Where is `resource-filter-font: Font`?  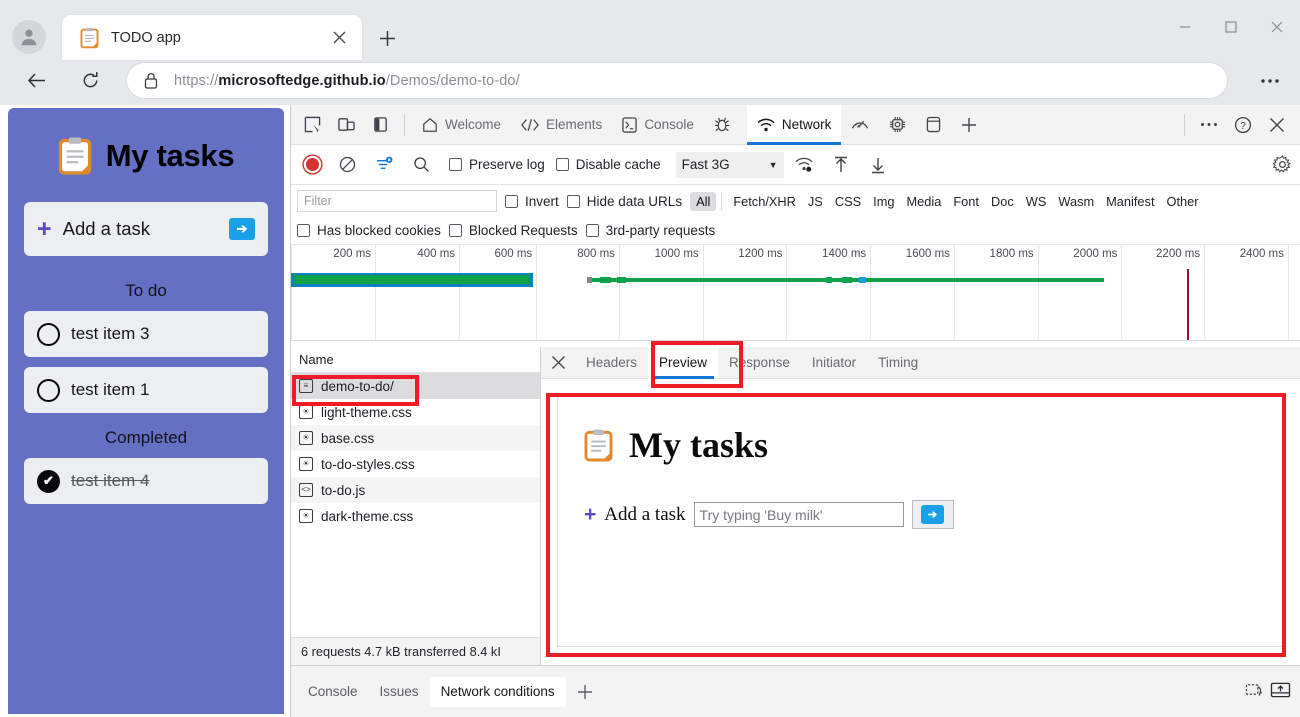
resource-filter-font: Font is located at coordinates (966, 201).